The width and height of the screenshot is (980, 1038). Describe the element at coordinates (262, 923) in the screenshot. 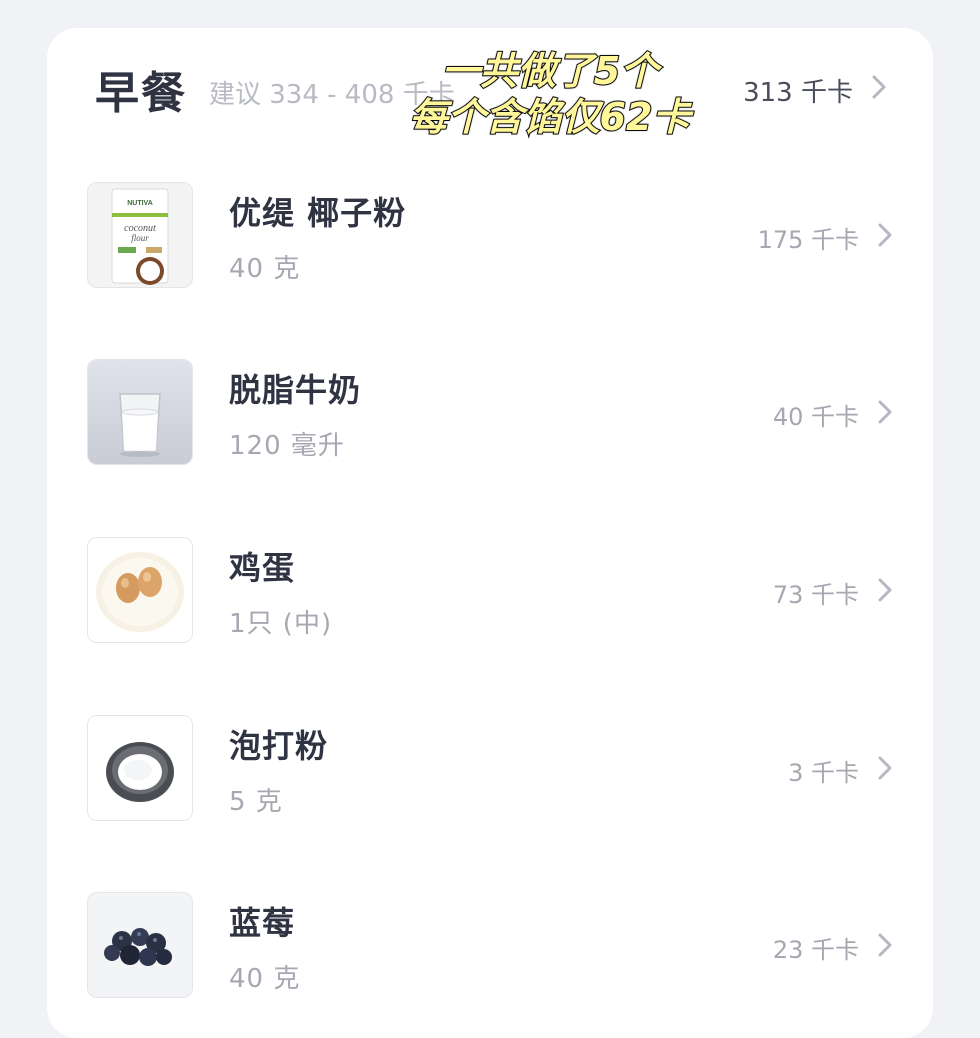

I see `food-name: 蓝莓` at that location.